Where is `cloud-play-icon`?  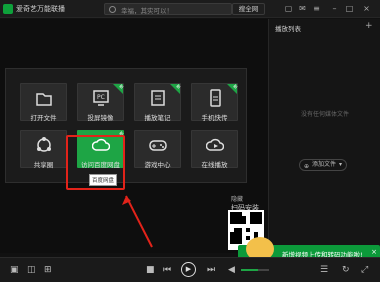 cloud-play-icon is located at coordinates (215, 144).